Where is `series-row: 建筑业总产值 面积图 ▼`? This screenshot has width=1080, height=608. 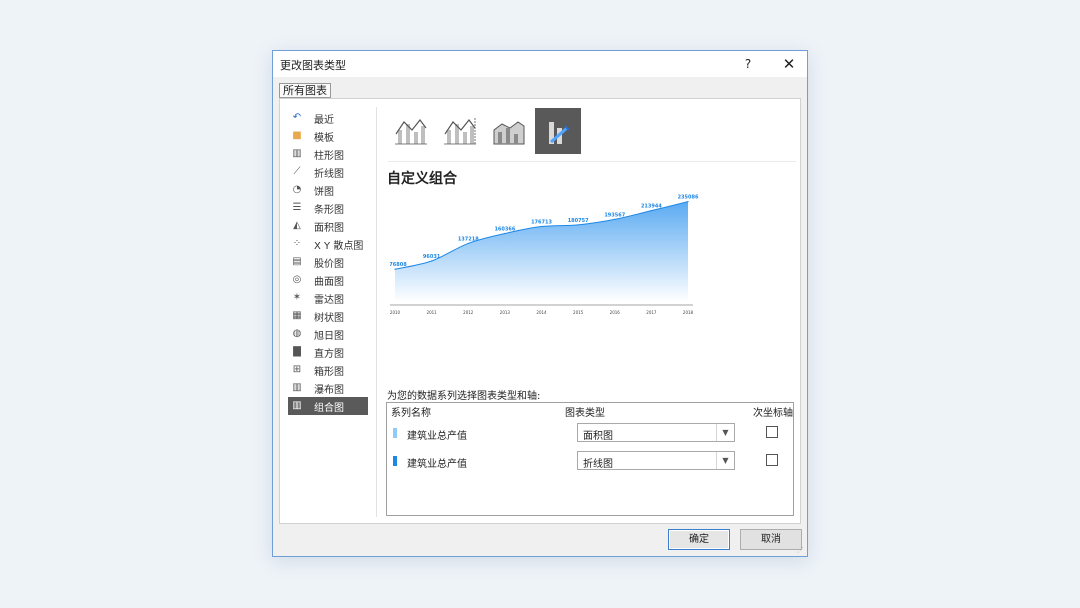 series-row: 建筑业总产值 面积图 ▼ is located at coordinates (590, 435).